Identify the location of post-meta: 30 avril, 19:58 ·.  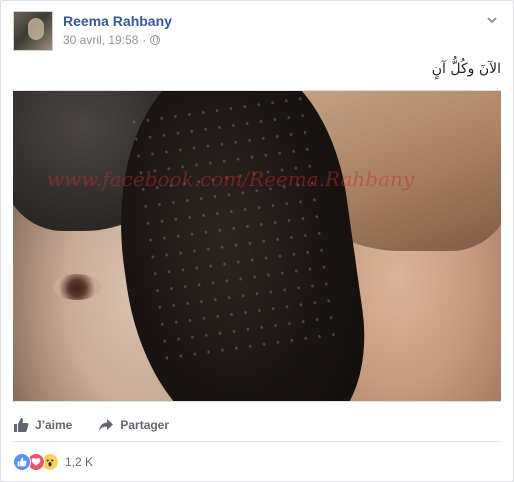
(112, 40).